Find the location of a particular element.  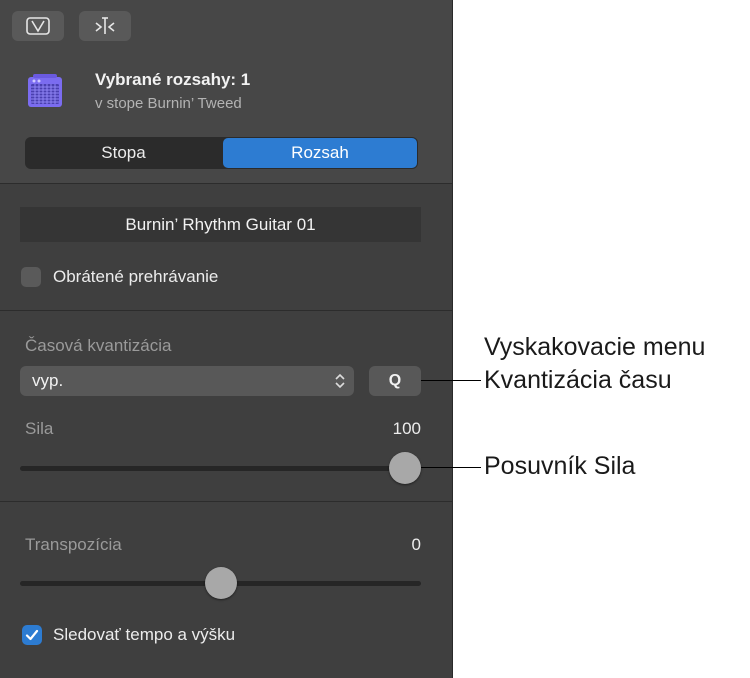

track-region-segmented-control: Stopa Rozsah is located at coordinates (221, 153).